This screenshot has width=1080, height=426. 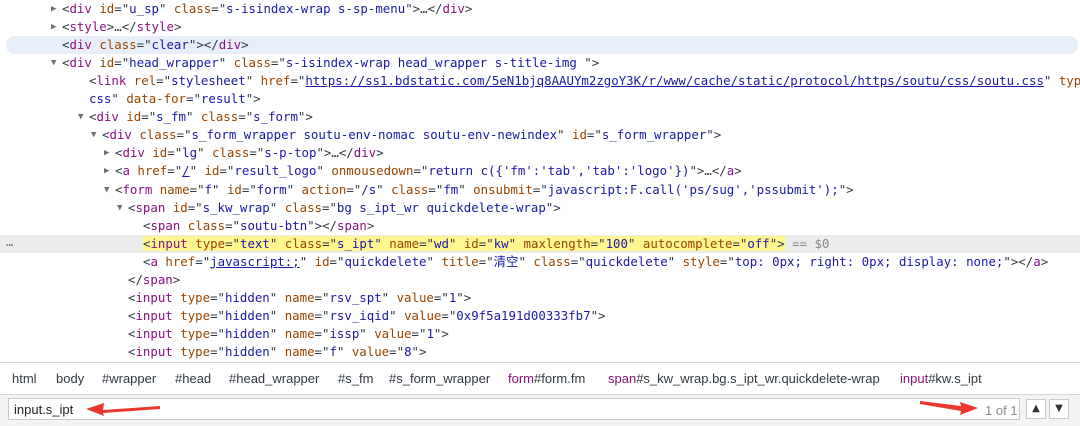 I want to click on breadcrumb-item: html, so click(x=24, y=378).